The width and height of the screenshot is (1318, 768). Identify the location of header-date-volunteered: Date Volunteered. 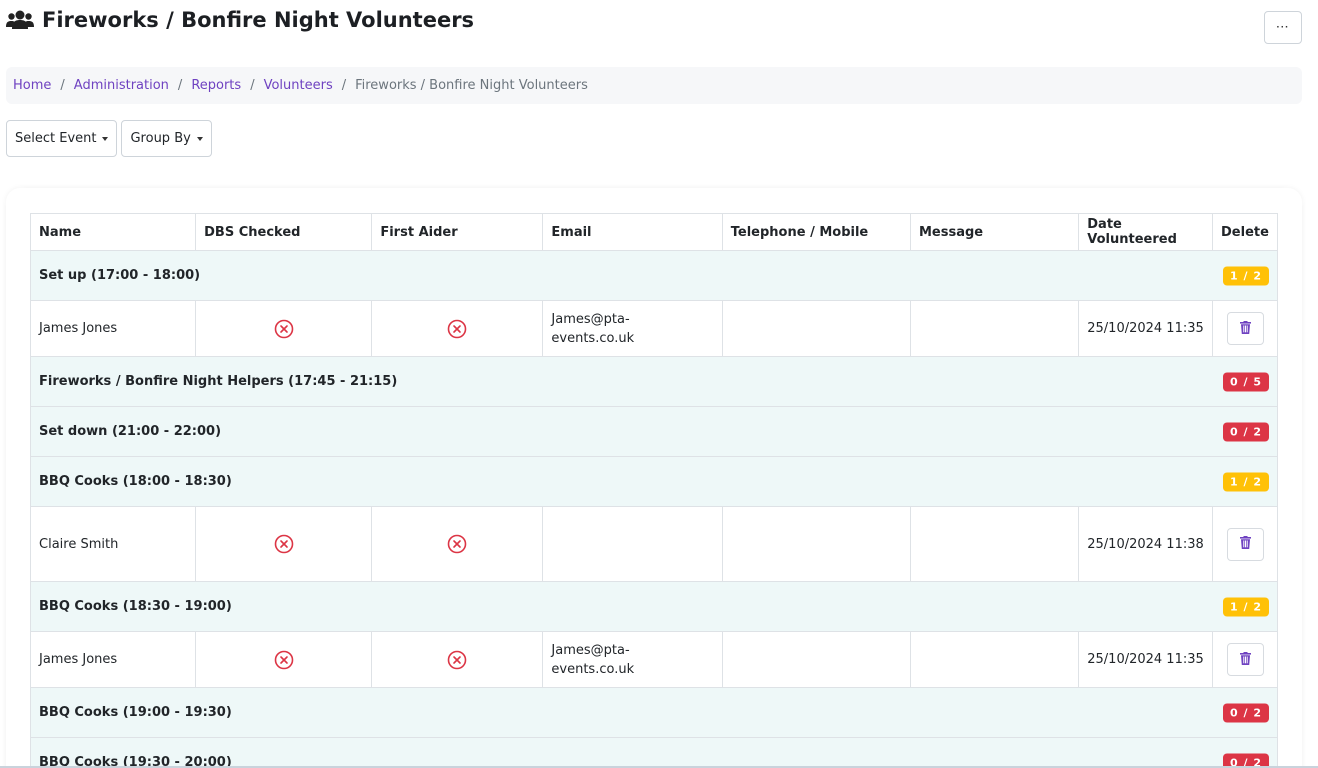
(1146, 232).